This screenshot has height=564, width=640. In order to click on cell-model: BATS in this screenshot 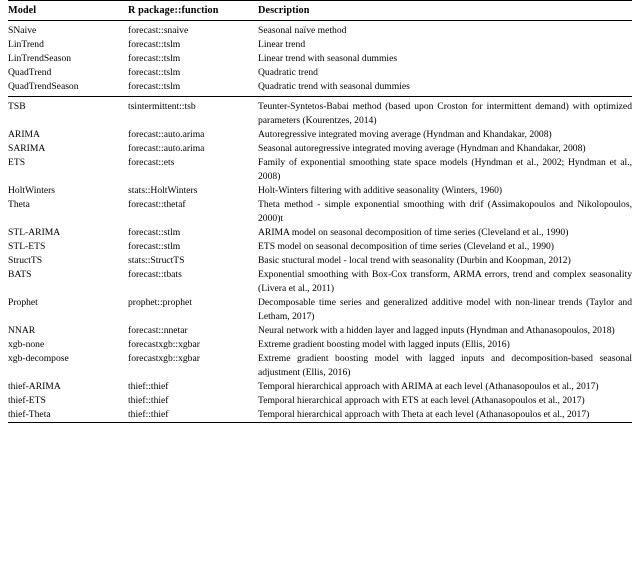, I will do `click(20, 274)`.